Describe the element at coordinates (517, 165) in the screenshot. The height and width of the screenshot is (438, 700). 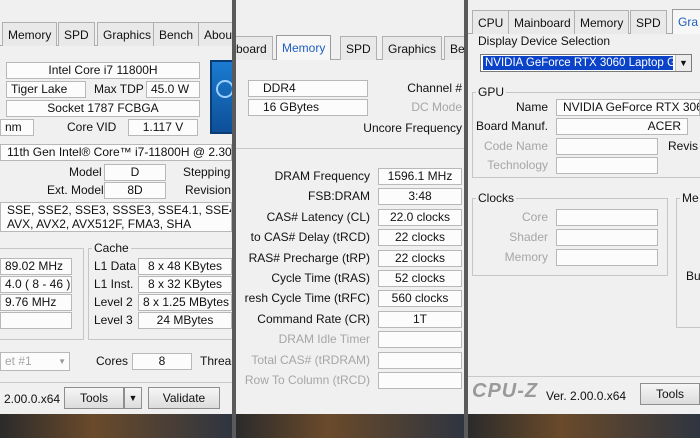
I see `technology-label: Technology` at that location.